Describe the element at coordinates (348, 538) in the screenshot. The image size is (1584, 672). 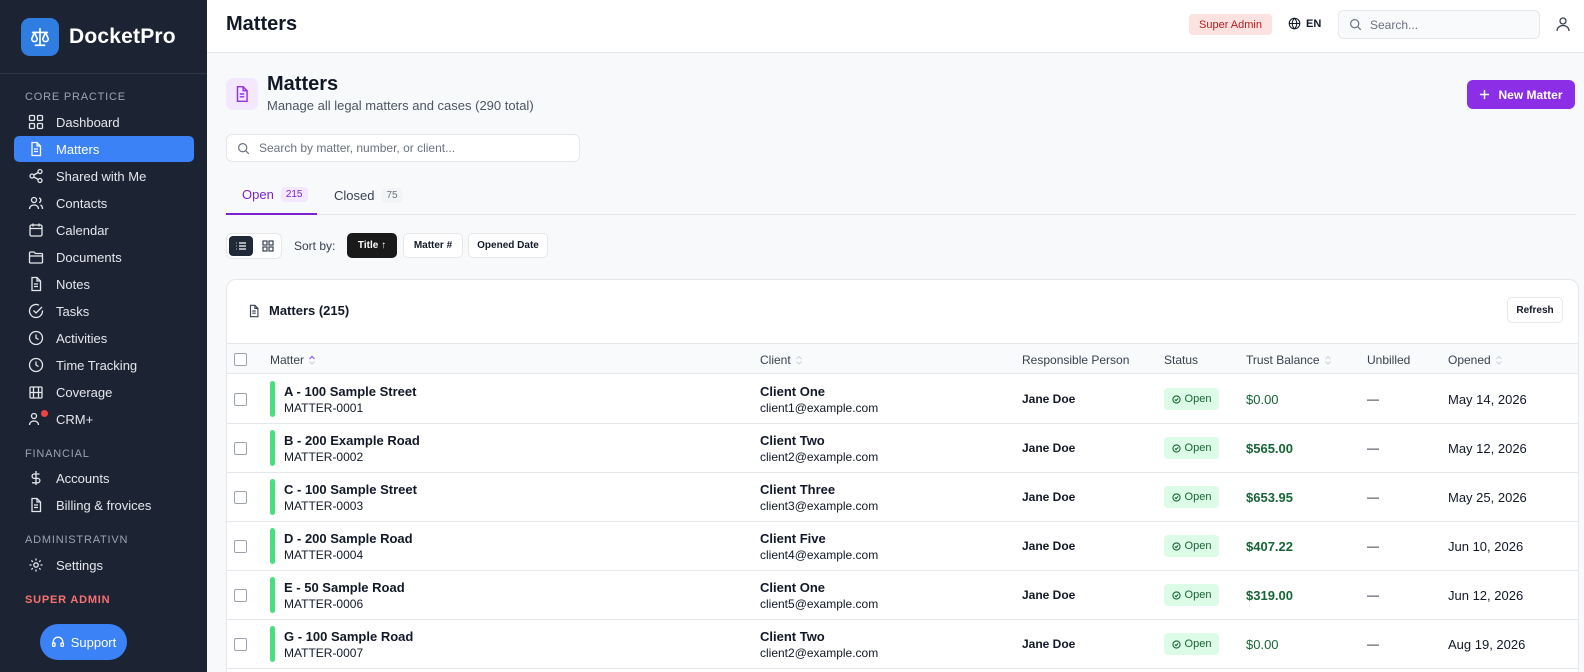
I see `matter-title: D - 200 Sample Road` at that location.